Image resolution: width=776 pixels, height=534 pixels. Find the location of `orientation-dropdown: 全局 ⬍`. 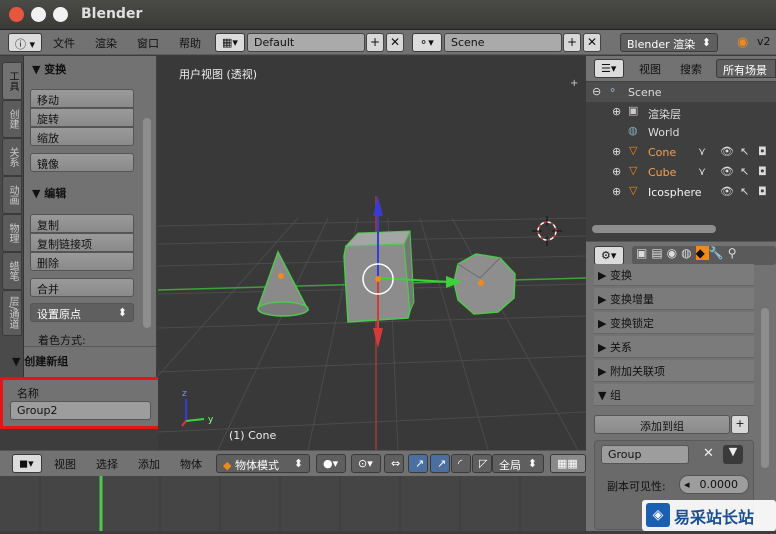

orientation-dropdown: 全局 ⬍ is located at coordinates (518, 463).